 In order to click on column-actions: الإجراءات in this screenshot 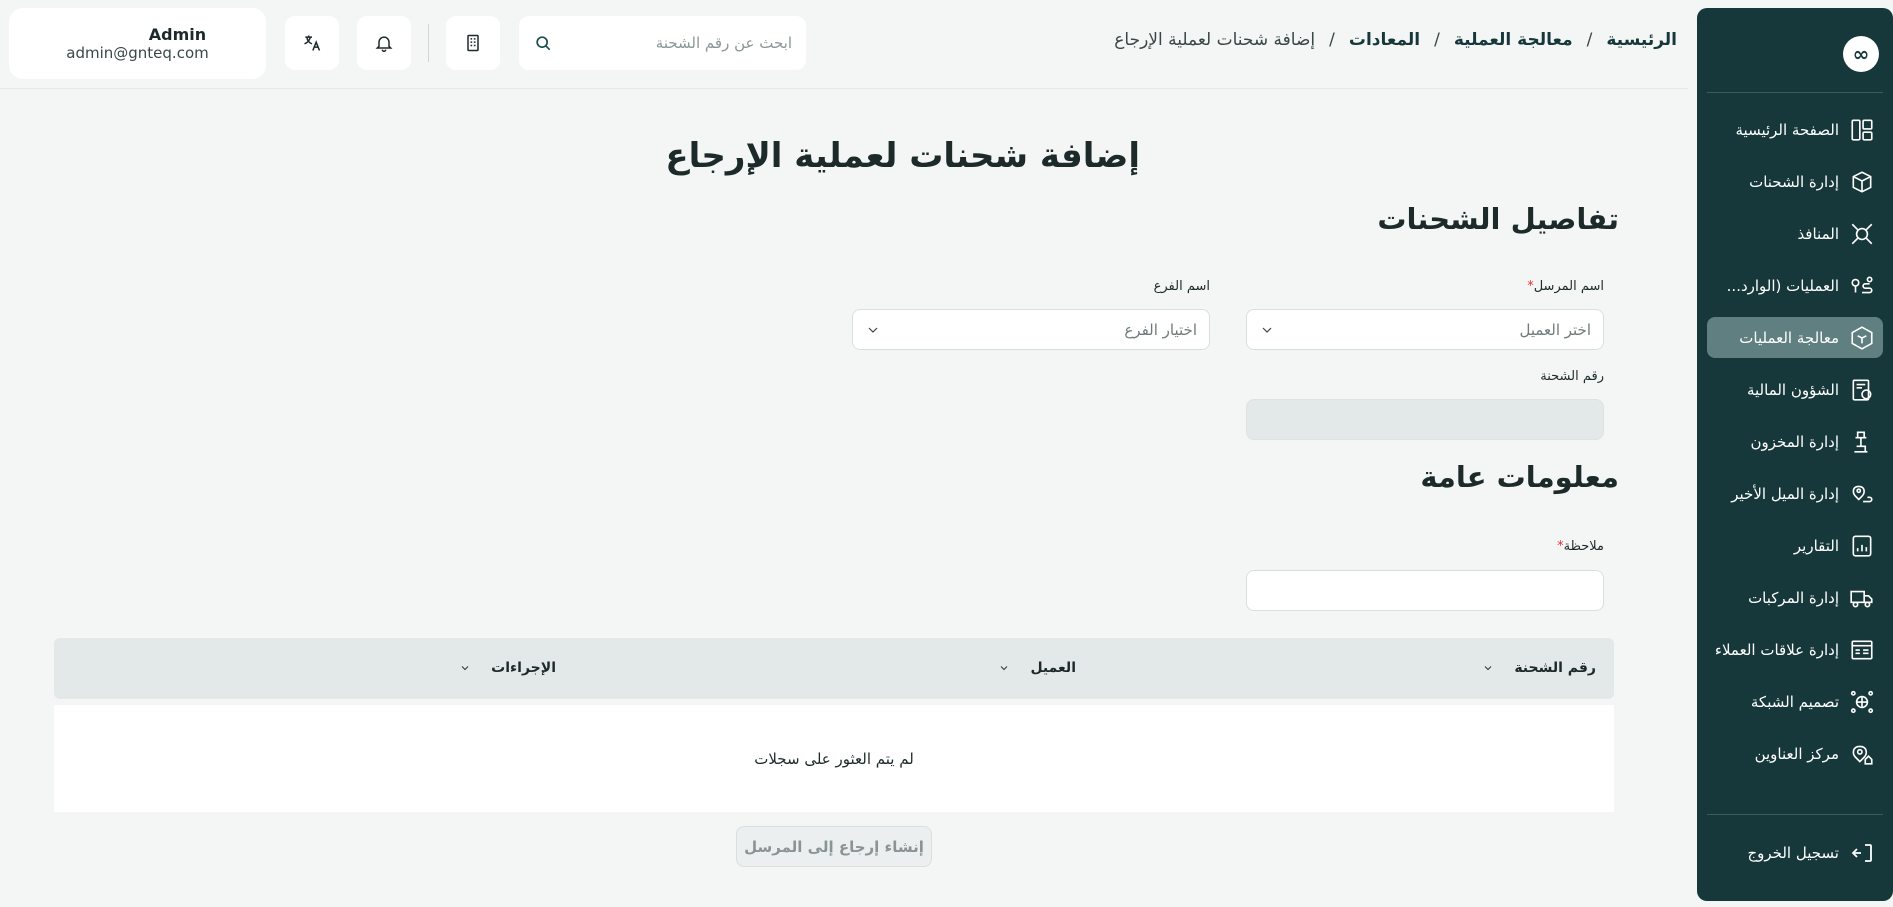, I will do `click(507, 668)`.